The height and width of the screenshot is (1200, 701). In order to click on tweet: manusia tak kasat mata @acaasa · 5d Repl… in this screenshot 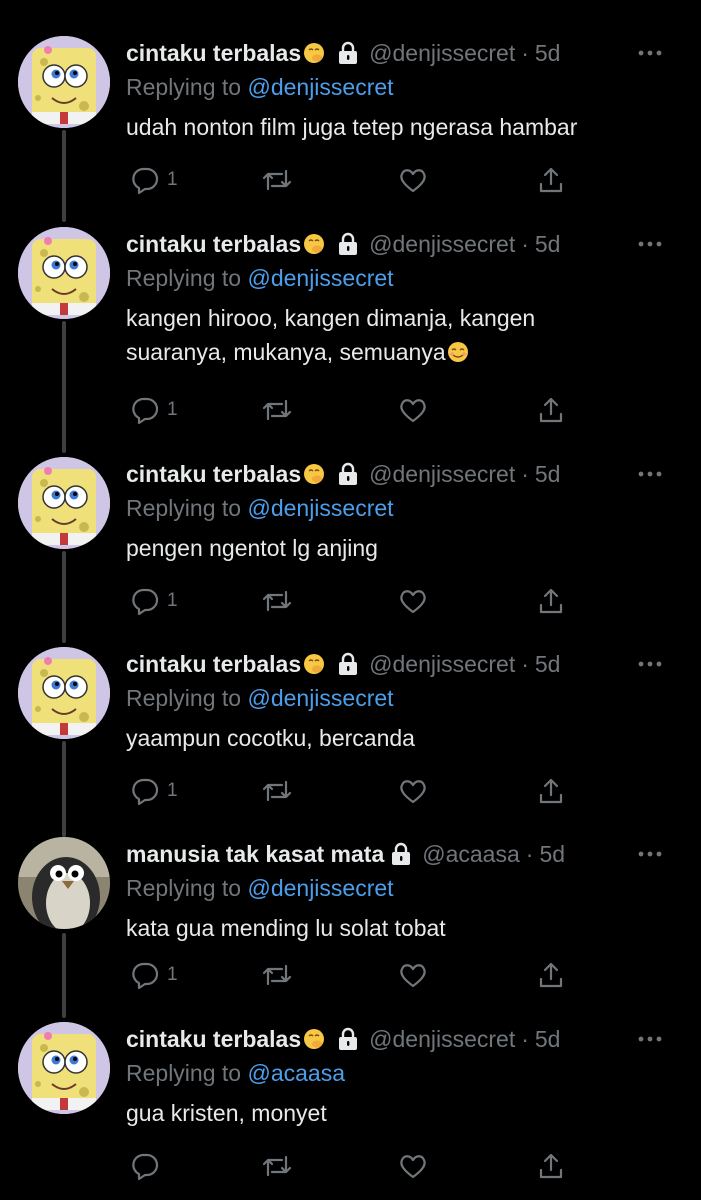, I will do `click(350, 922)`.